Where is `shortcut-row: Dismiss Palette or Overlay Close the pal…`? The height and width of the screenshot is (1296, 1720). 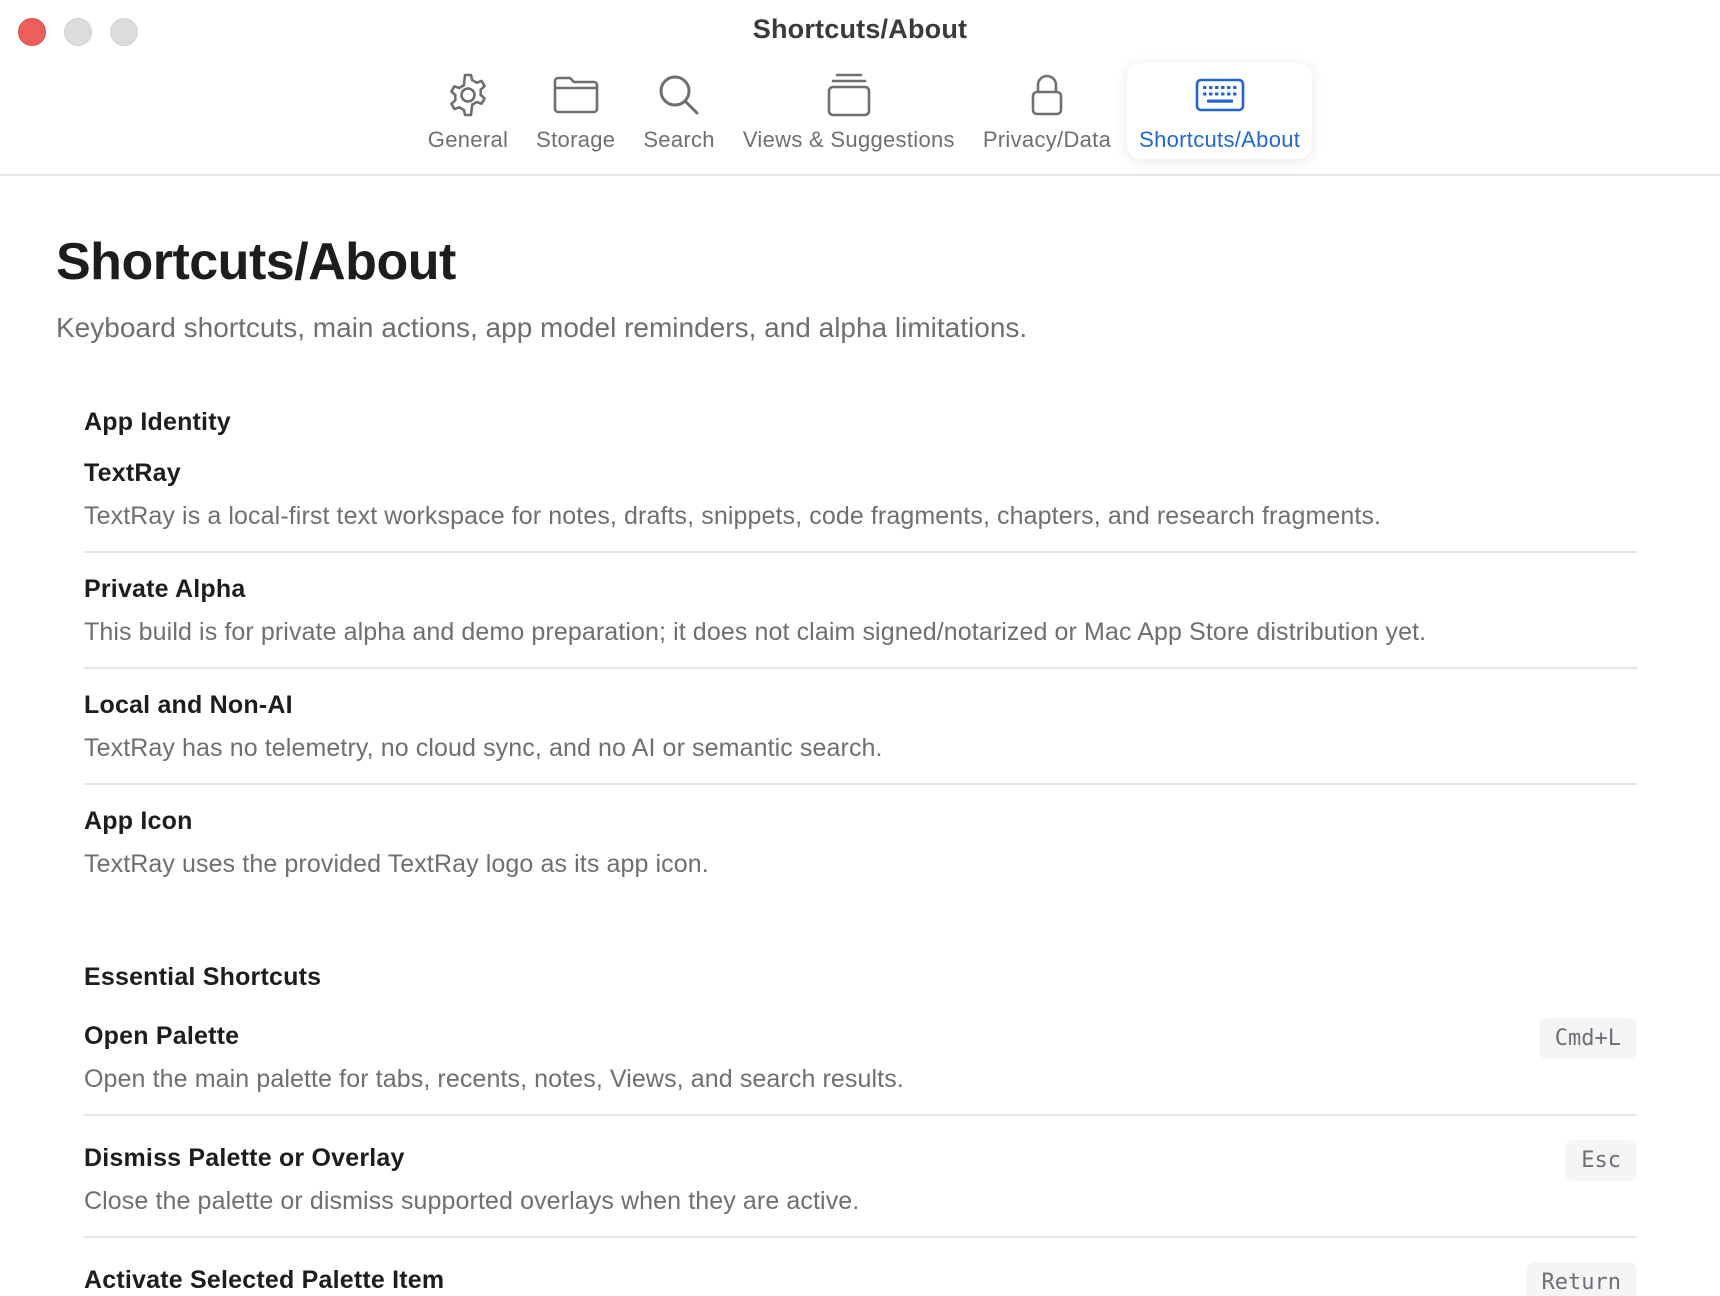 shortcut-row: Dismiss Palette or Overlay Close the pal… is located at coordinates (860, 1177).